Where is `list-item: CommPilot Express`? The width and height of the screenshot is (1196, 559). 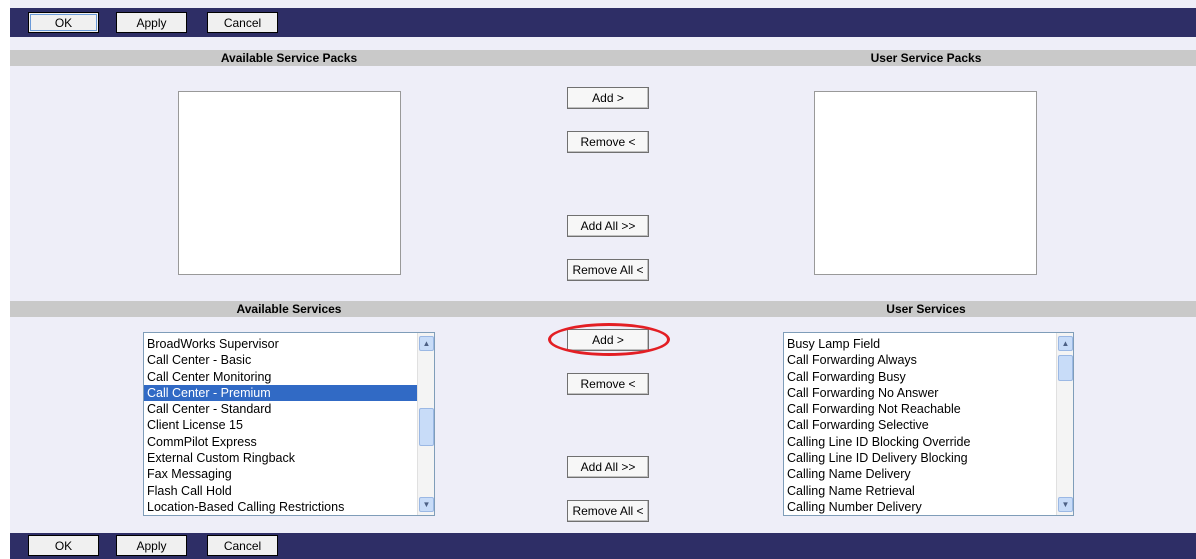
list-item: CommPilot Express is located at coordinates (289, 442).